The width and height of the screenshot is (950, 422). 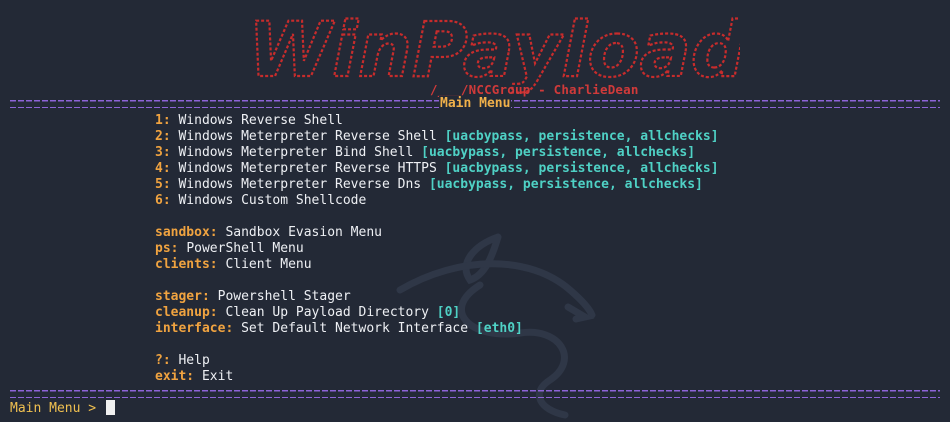 I want to click on command-prompt: Main Menu >, so click(x=62, y=408).